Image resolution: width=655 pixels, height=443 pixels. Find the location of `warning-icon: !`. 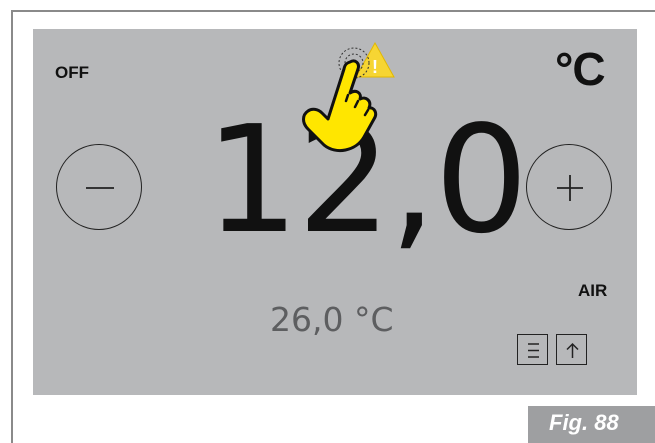

warning-icon: ! is located at coordinates (375, 59).